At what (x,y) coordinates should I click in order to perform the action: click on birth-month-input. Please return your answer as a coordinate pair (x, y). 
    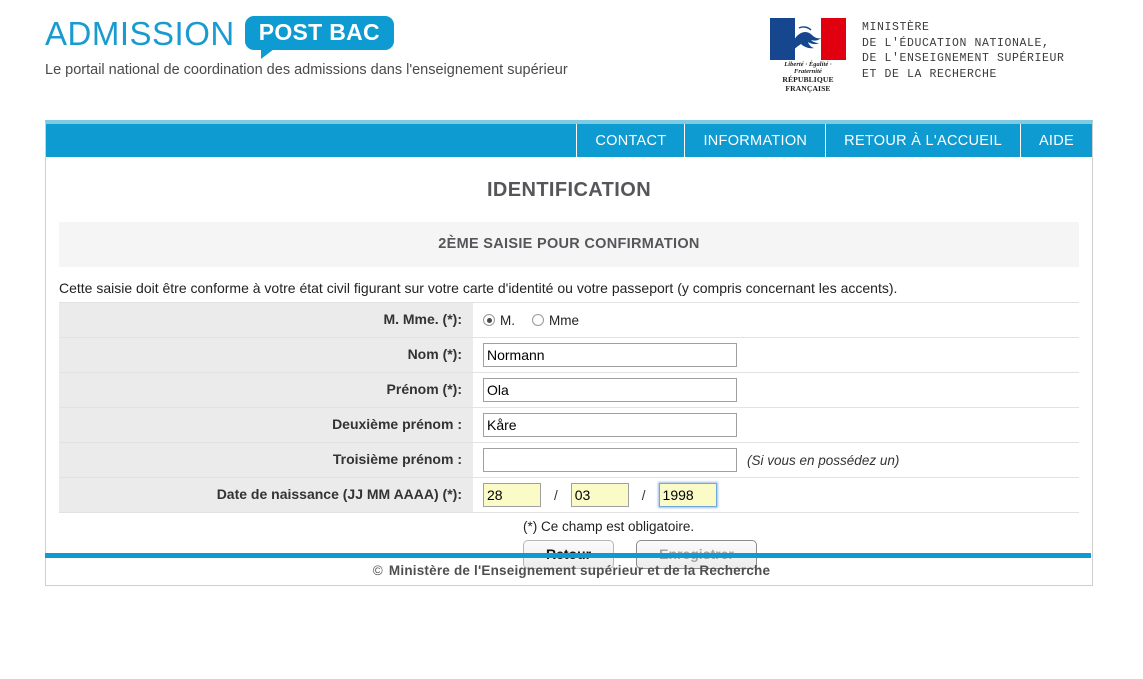
    Looking at the image, I should click on (599, 495).